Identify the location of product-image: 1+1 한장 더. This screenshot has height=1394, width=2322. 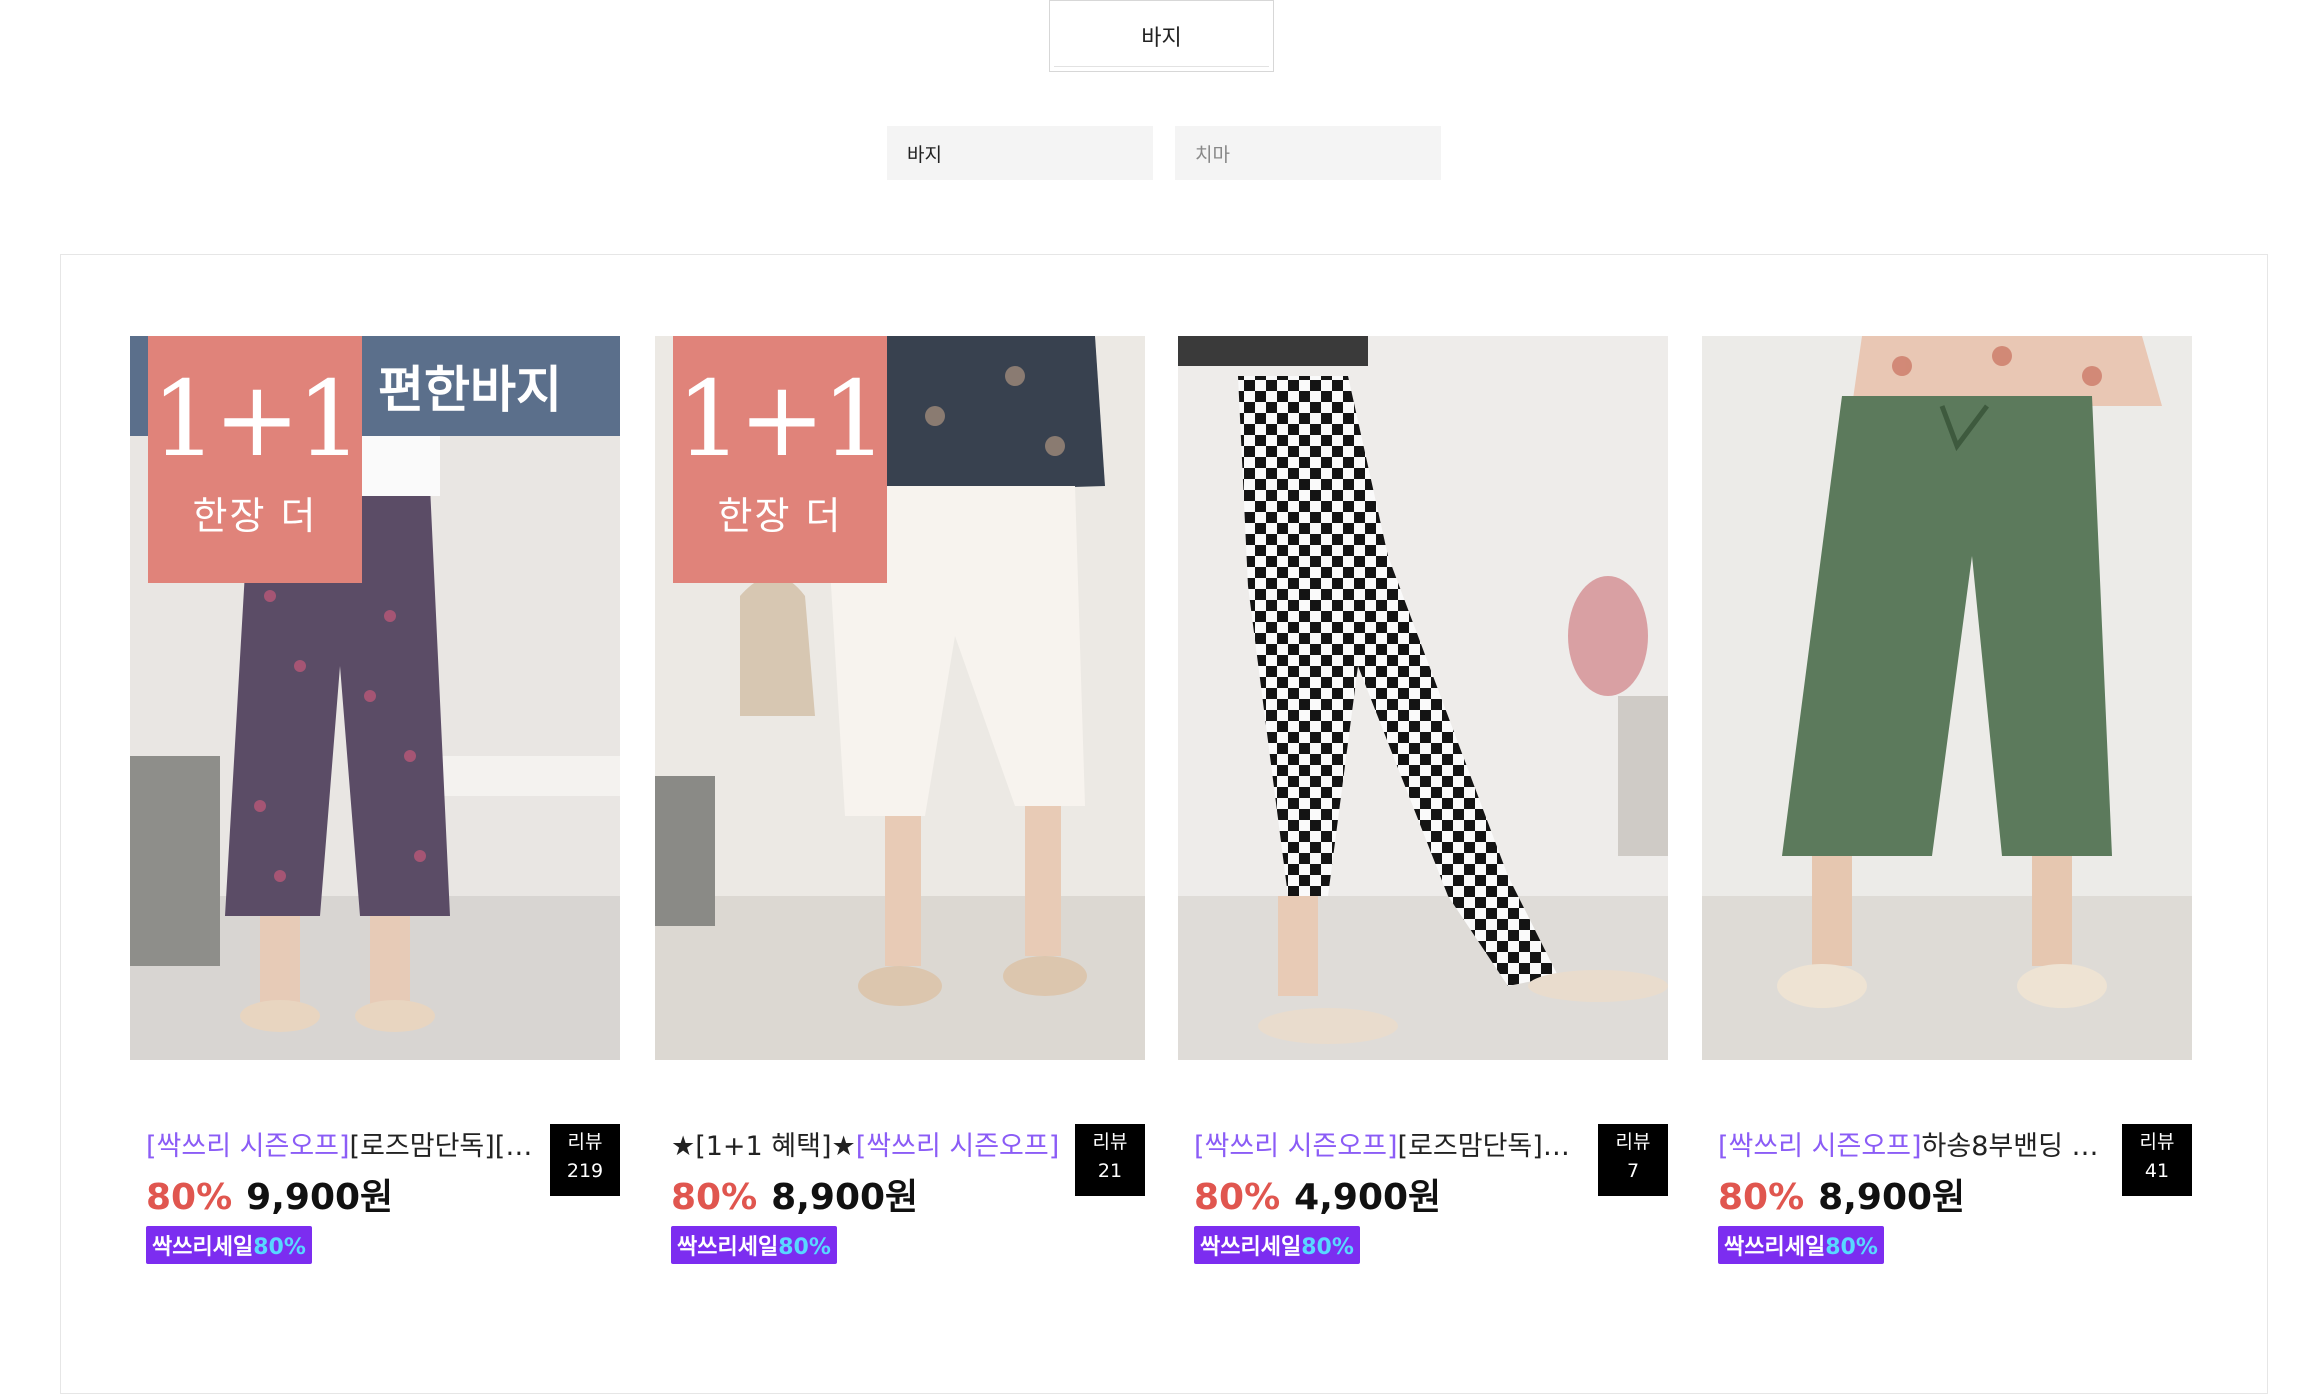
(900, 698).